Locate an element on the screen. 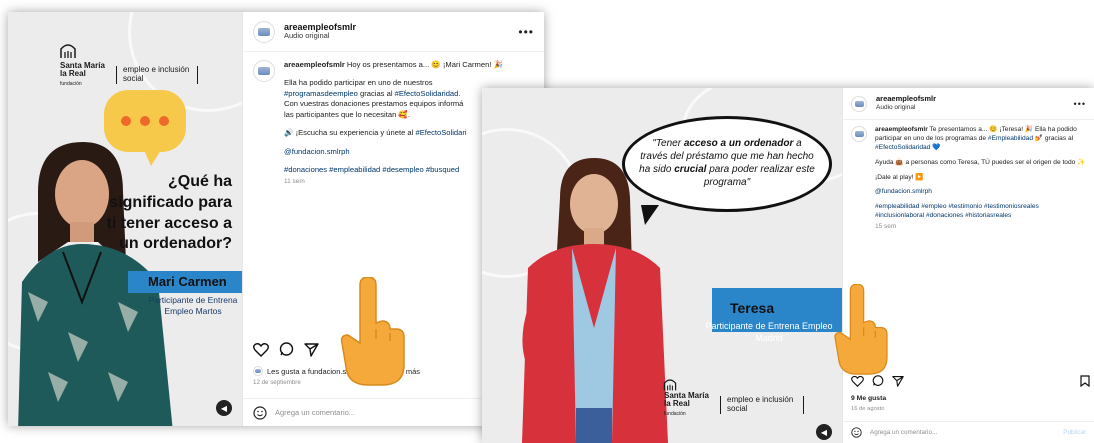 Image resolution: width=1094 pixels, height=443 pixels. hashtag-link: #EfectoSolidari is located at coordinates (440, 132).